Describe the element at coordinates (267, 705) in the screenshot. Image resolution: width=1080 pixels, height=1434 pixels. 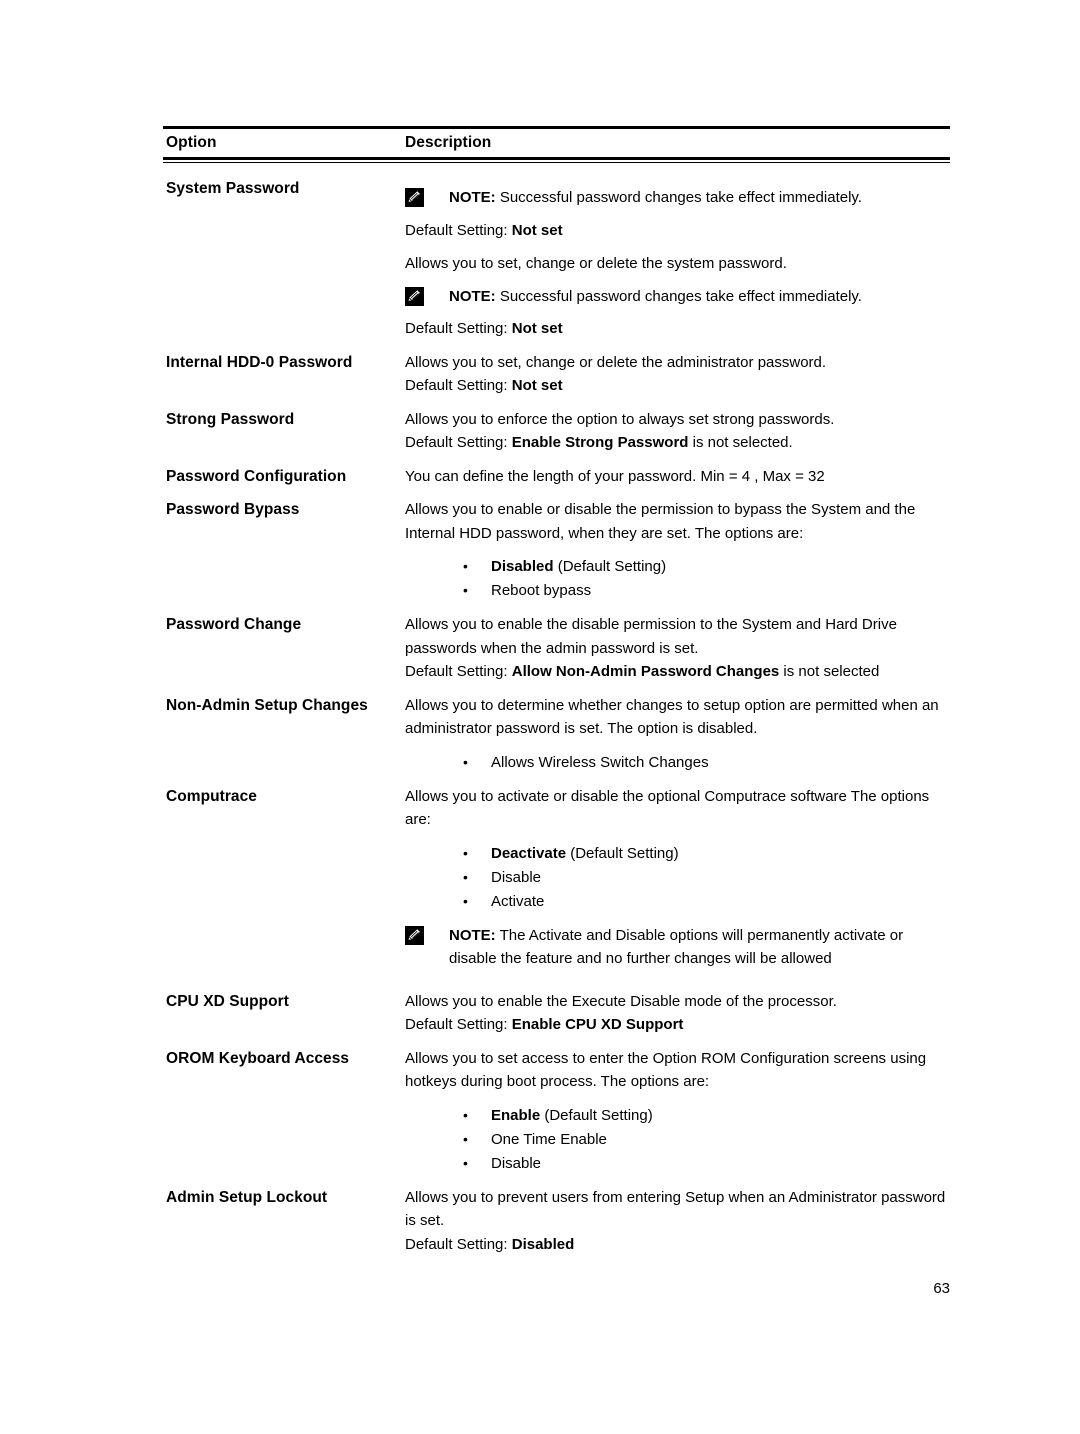
I see `option-label: Non-Admin Setup Changes` at that location.